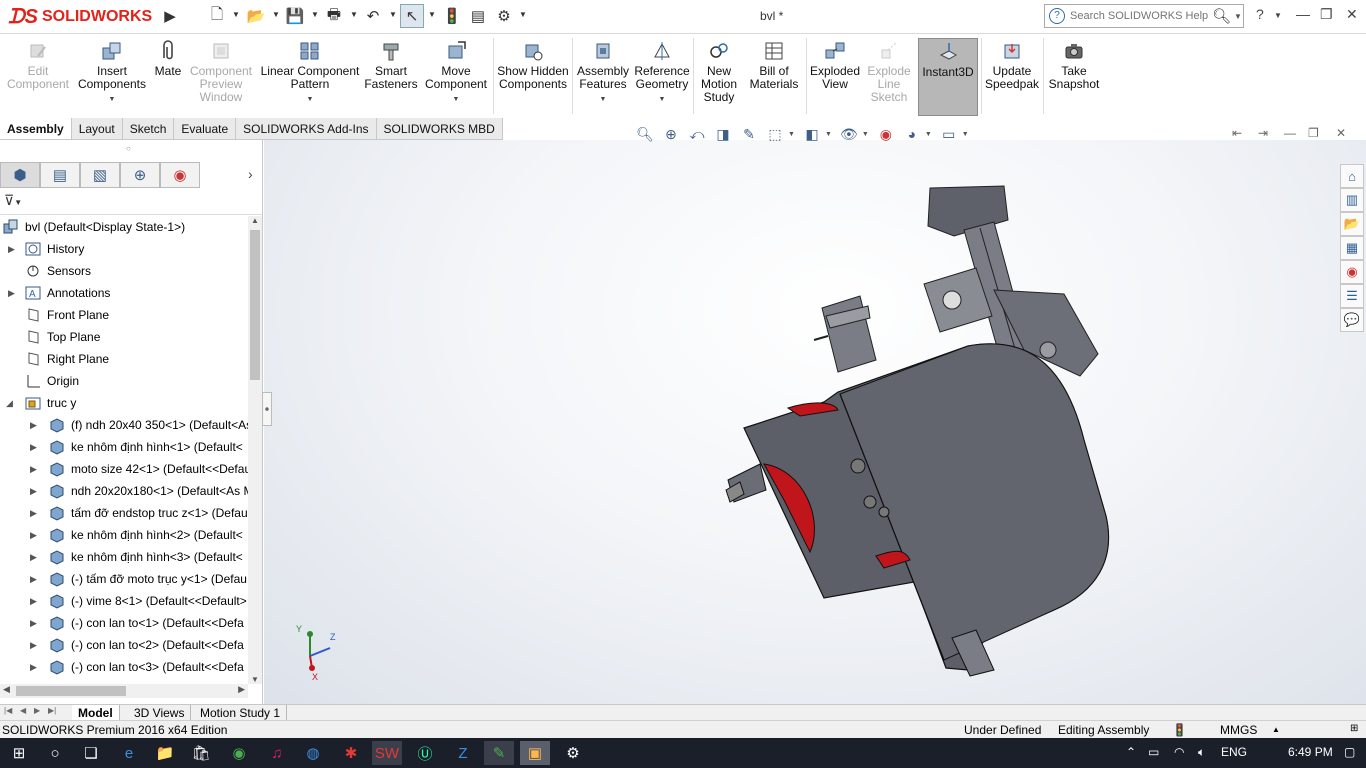 The image size is (1366, 768). Describe the element at coordinates (310, 99) in the screenshot. I see `pattern-dropdown-icon: ▼` at that location.